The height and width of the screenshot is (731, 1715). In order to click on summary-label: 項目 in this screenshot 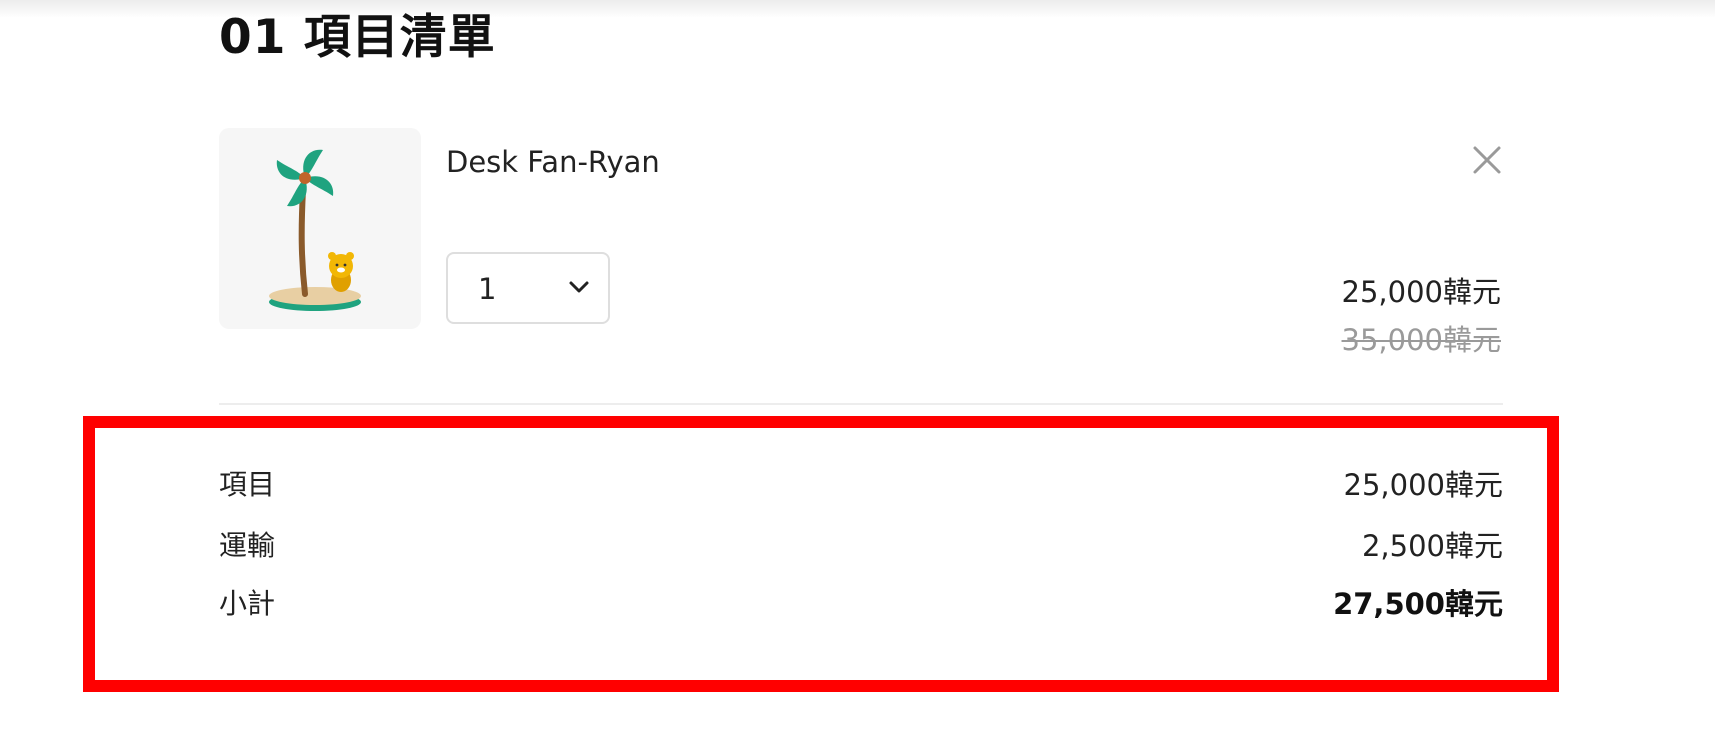, I will do `click(247, 484)`.